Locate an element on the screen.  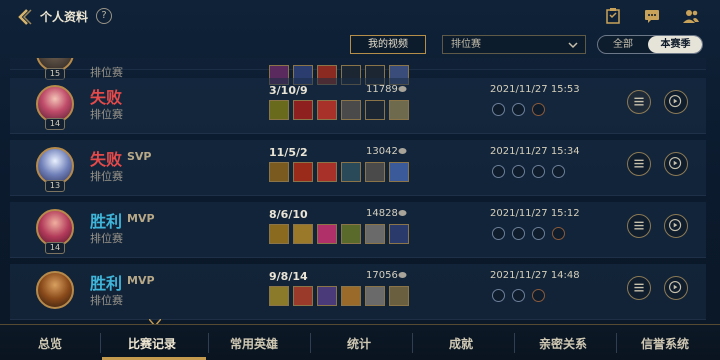
avatar is located at coordinates (55, 290).